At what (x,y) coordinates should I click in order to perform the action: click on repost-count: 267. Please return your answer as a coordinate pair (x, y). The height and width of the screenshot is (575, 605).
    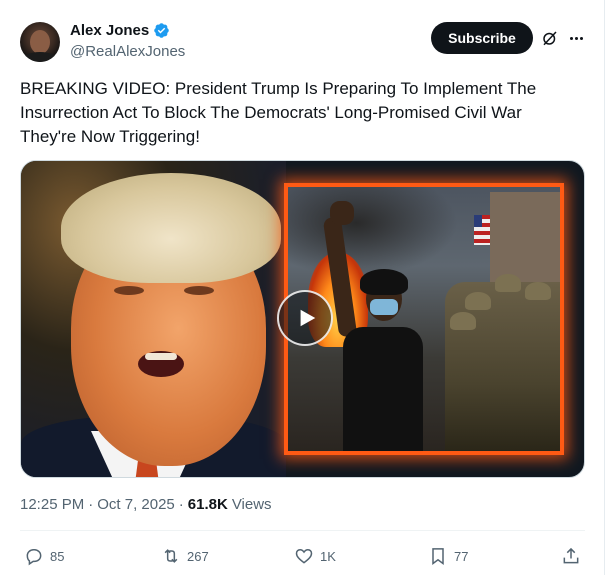
    Looking at the image, I should click on (198, 556).